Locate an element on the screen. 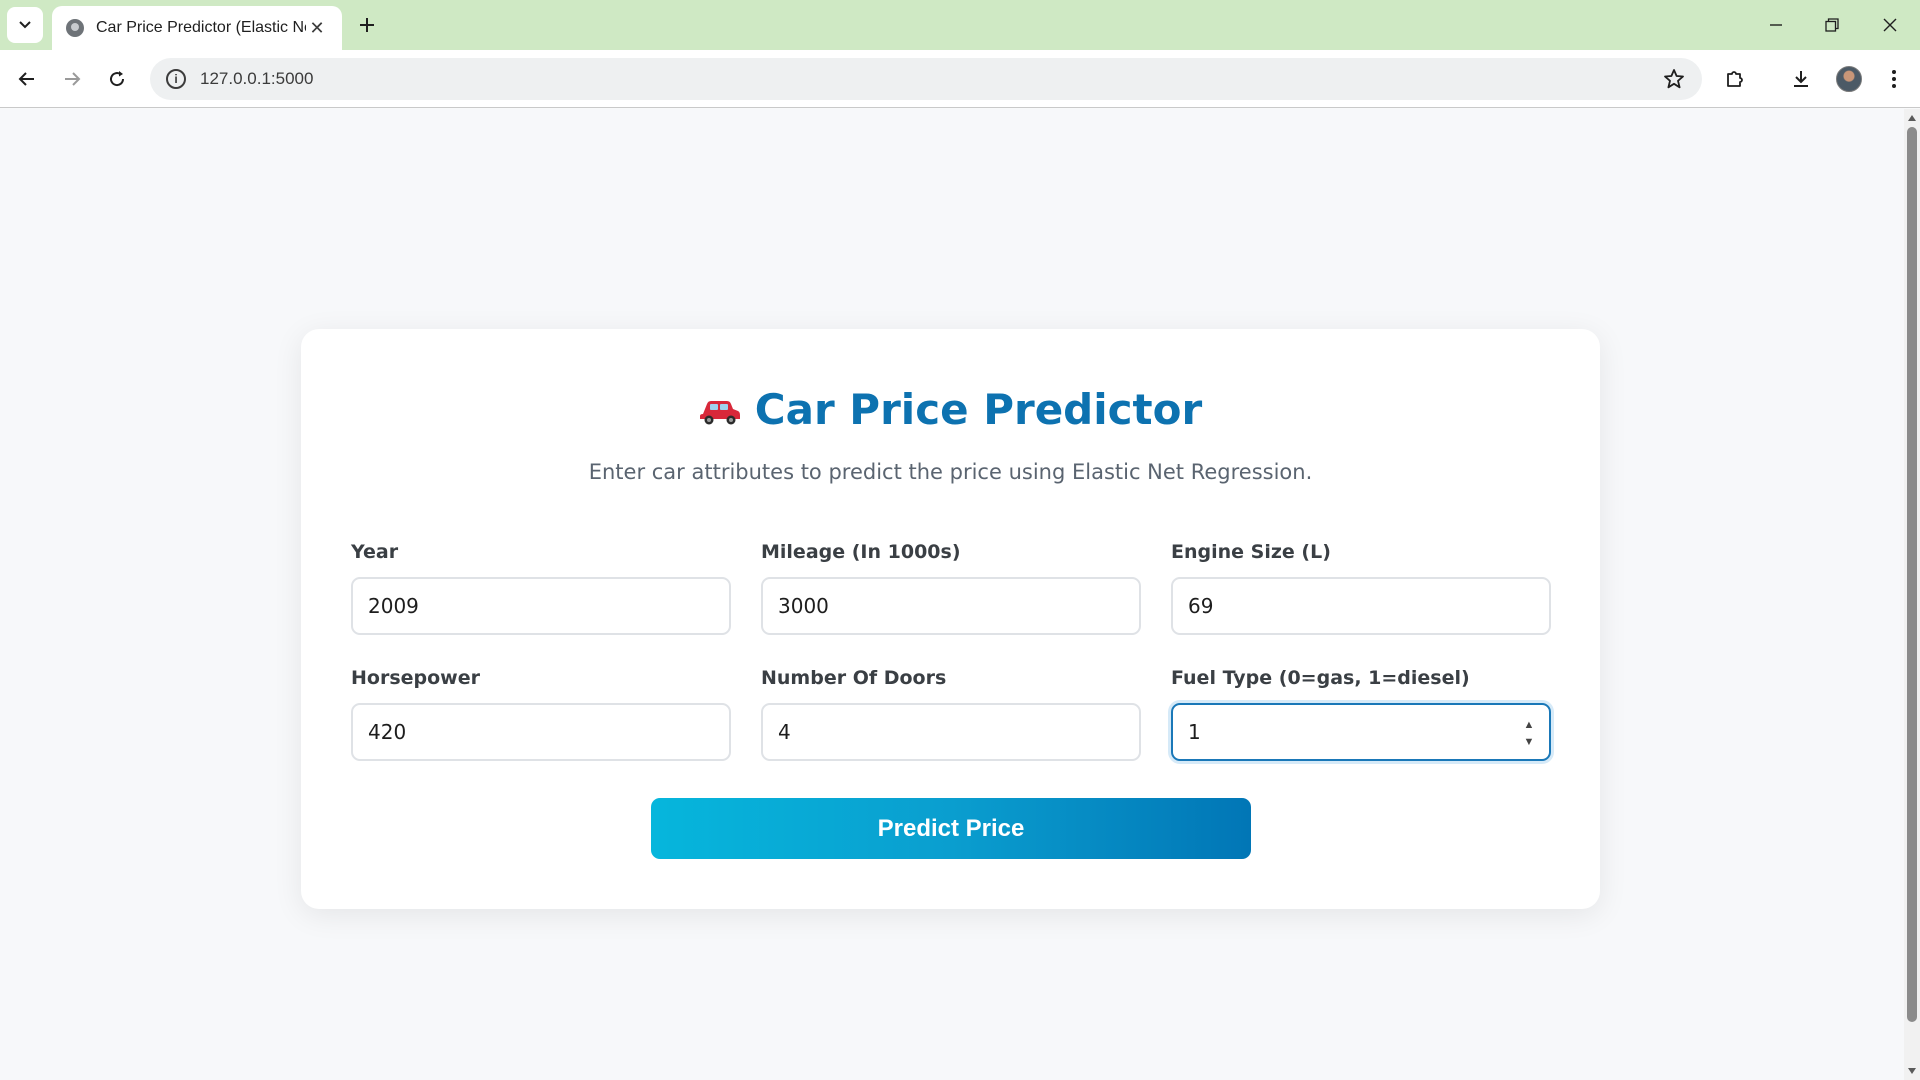 This screenshot has height=1080, width=1920. restore-button is located at coordinates (1832, 25).